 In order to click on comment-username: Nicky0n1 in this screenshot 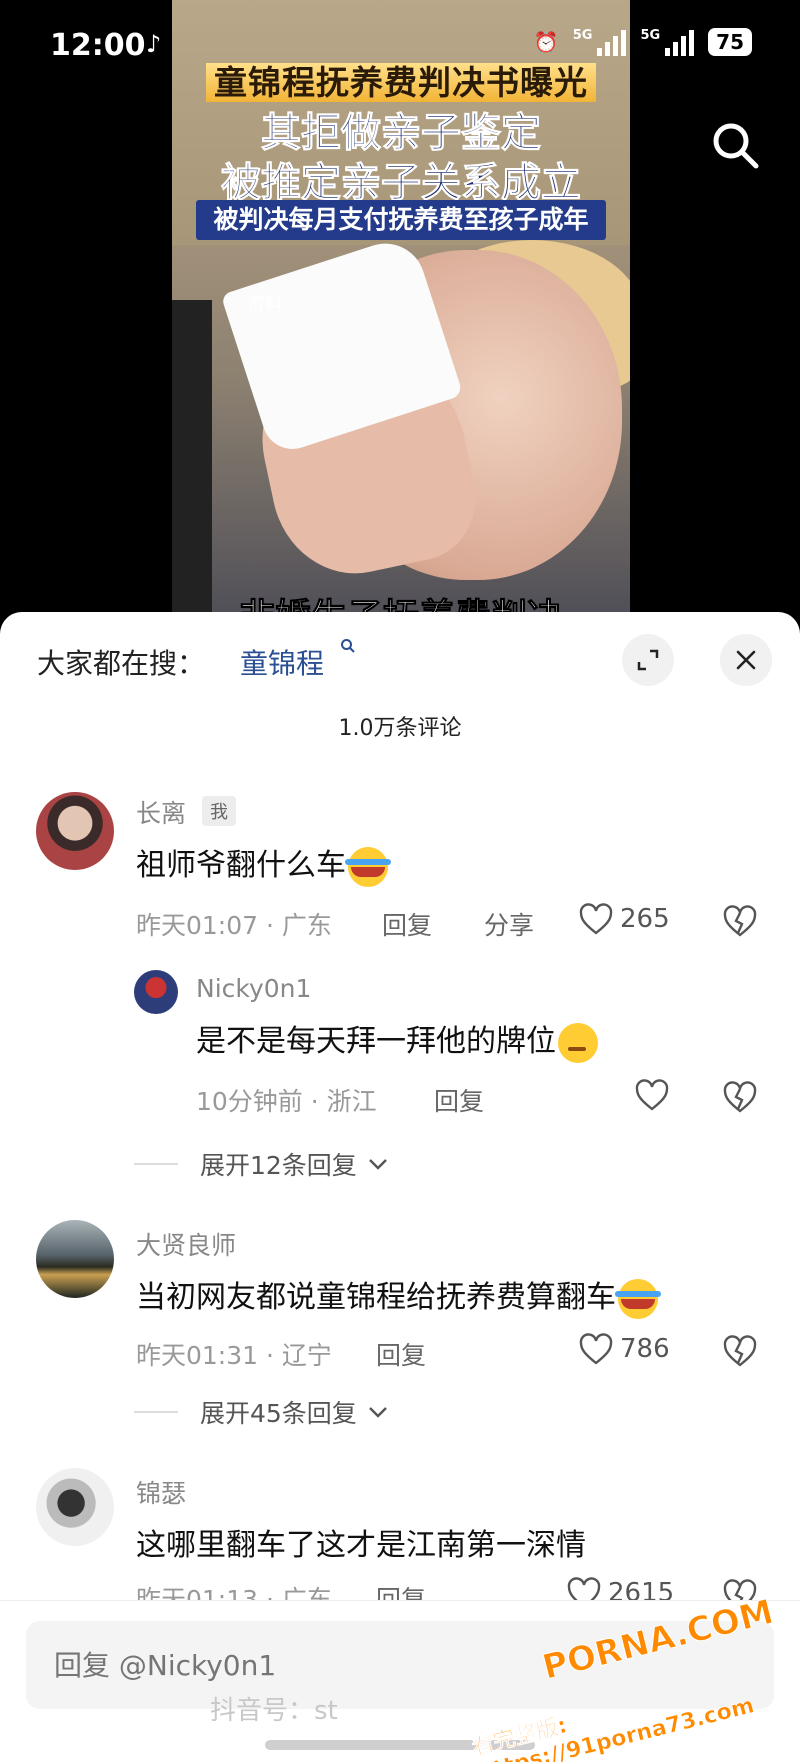, I will do `click(253, 988)`.